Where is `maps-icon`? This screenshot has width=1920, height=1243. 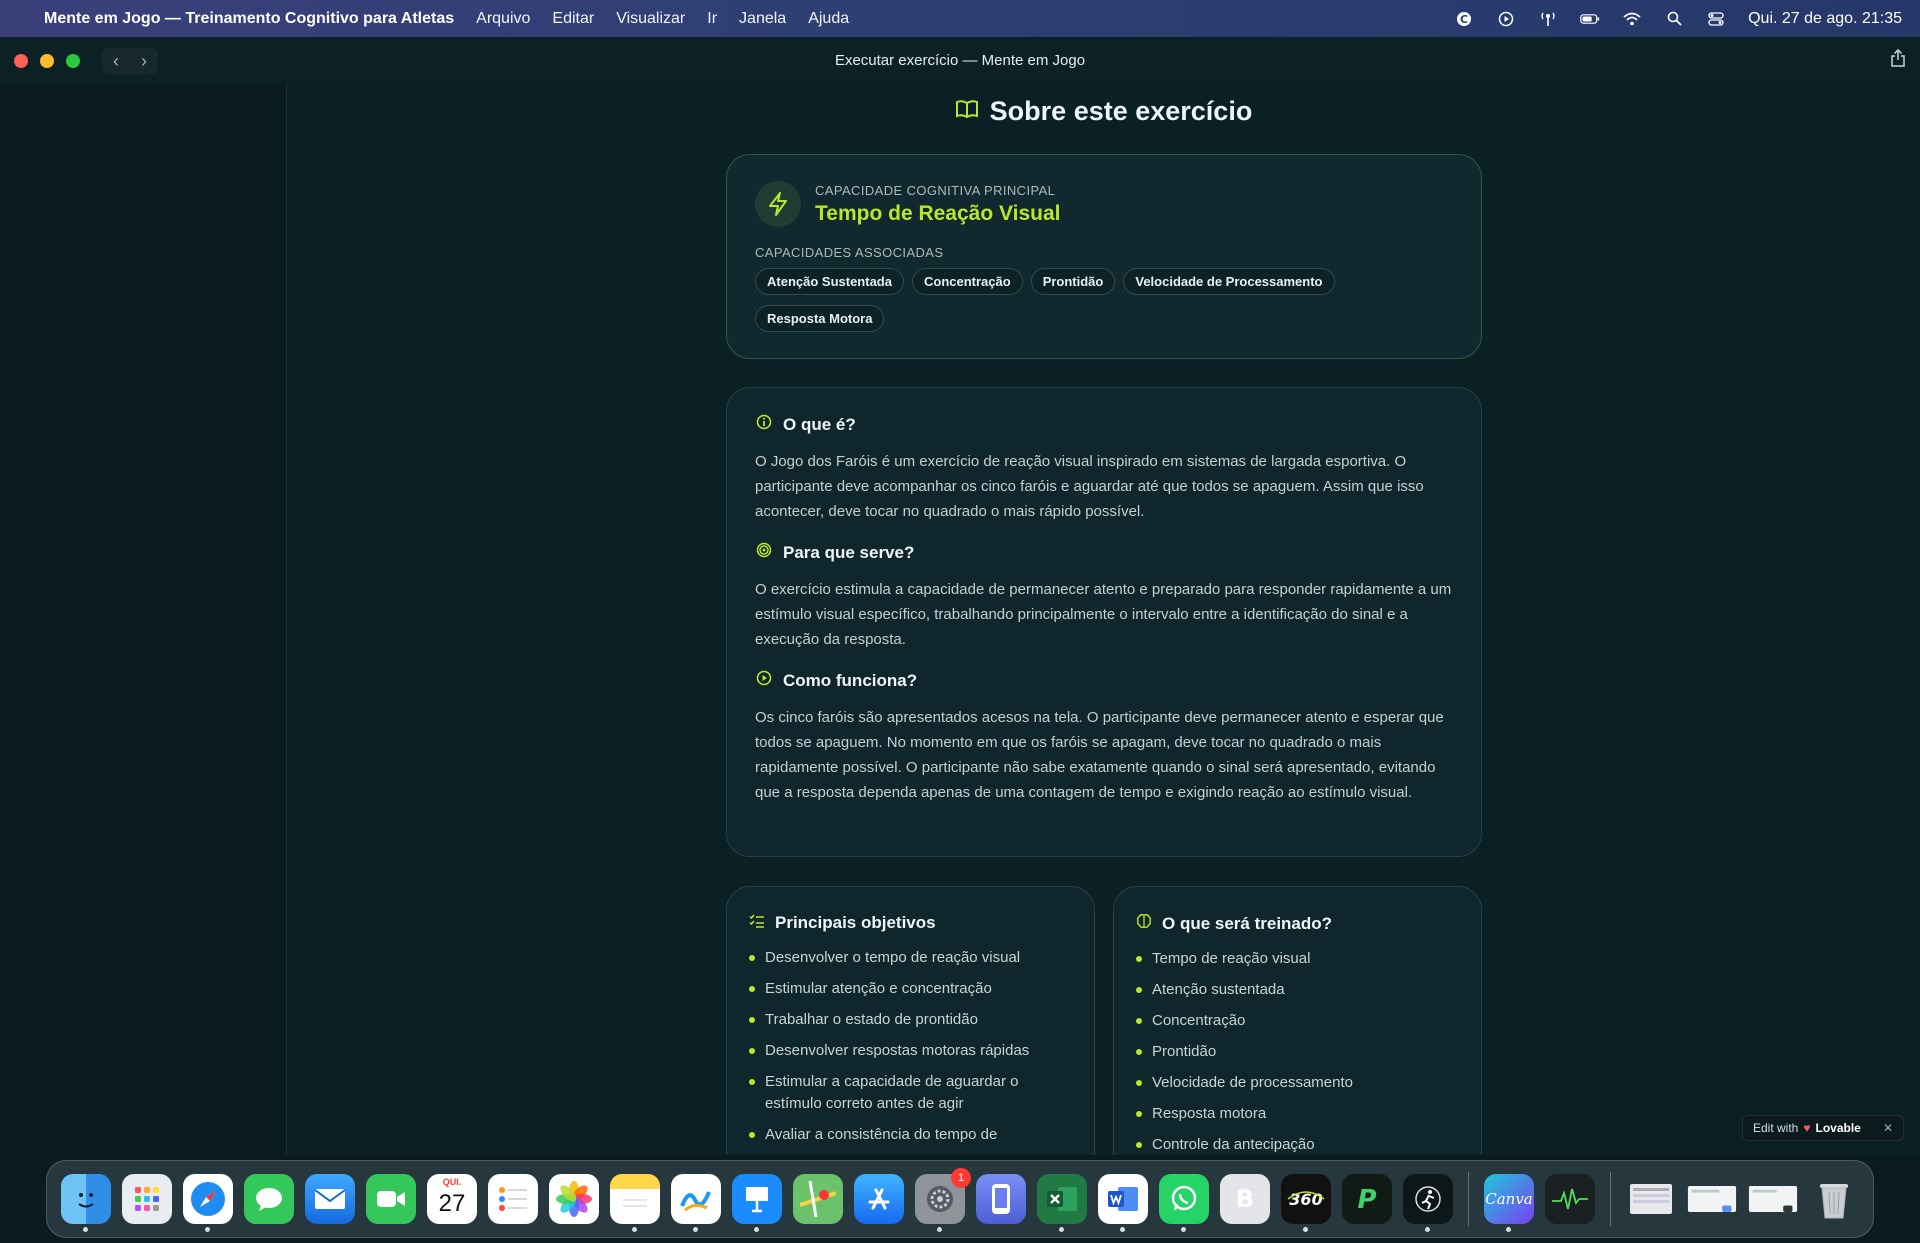 maps-icon is located at coordinates (818, 1199).